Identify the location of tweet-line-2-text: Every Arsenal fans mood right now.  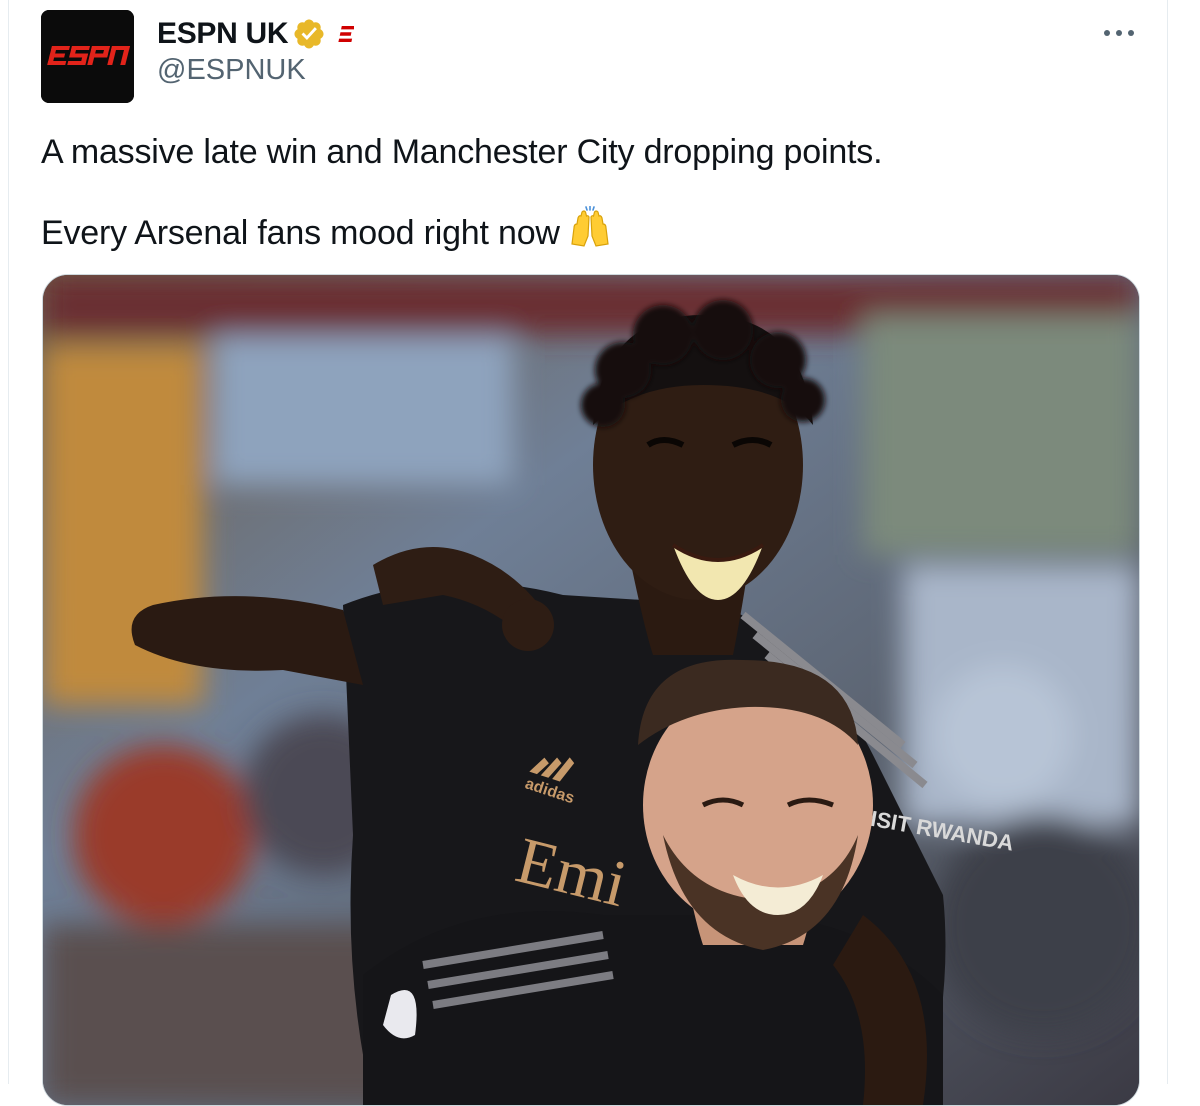
(300, 233).